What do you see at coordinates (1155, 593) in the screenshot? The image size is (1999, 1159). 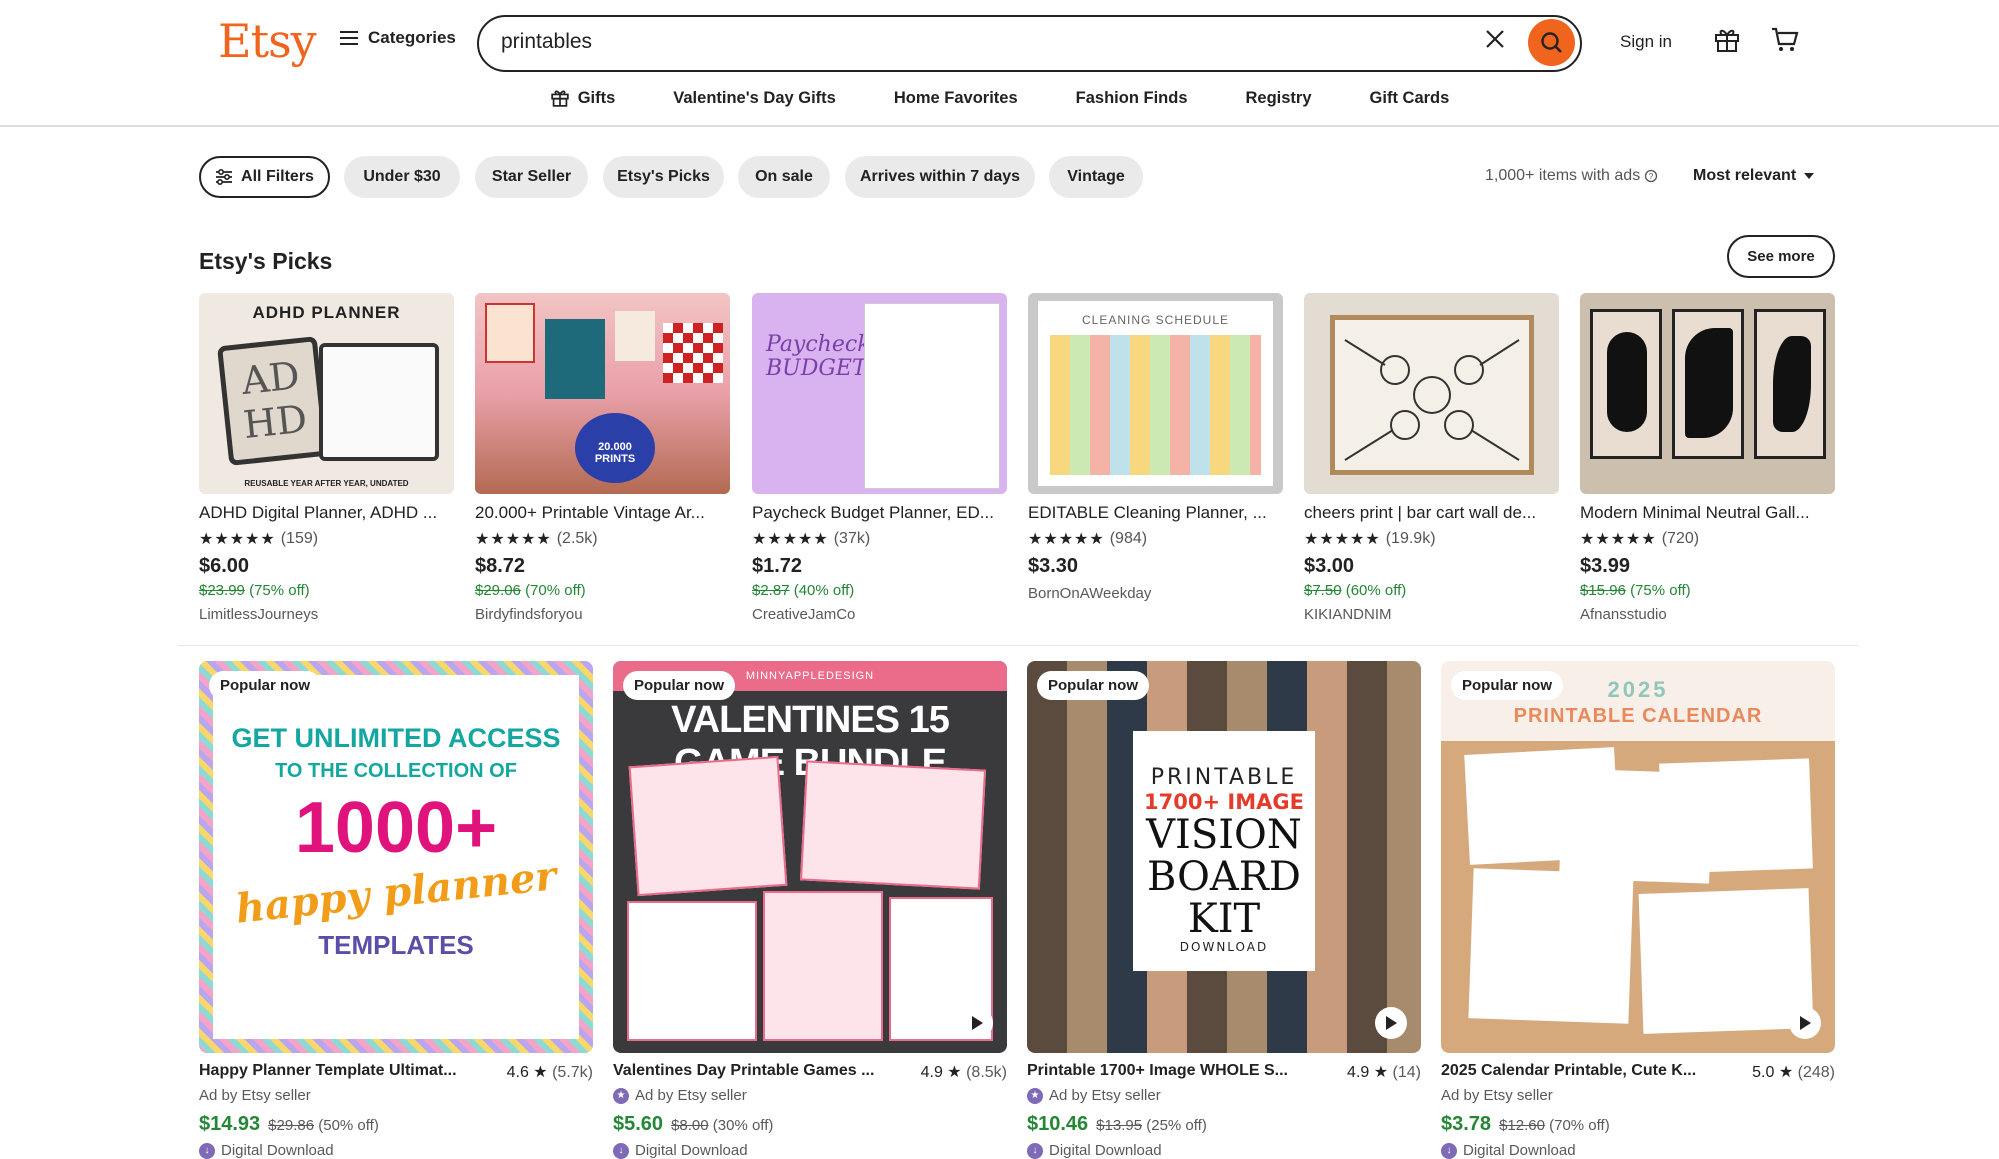 I see `shop-name: BornOnAWeekday` at bounding box center [1155, 593].